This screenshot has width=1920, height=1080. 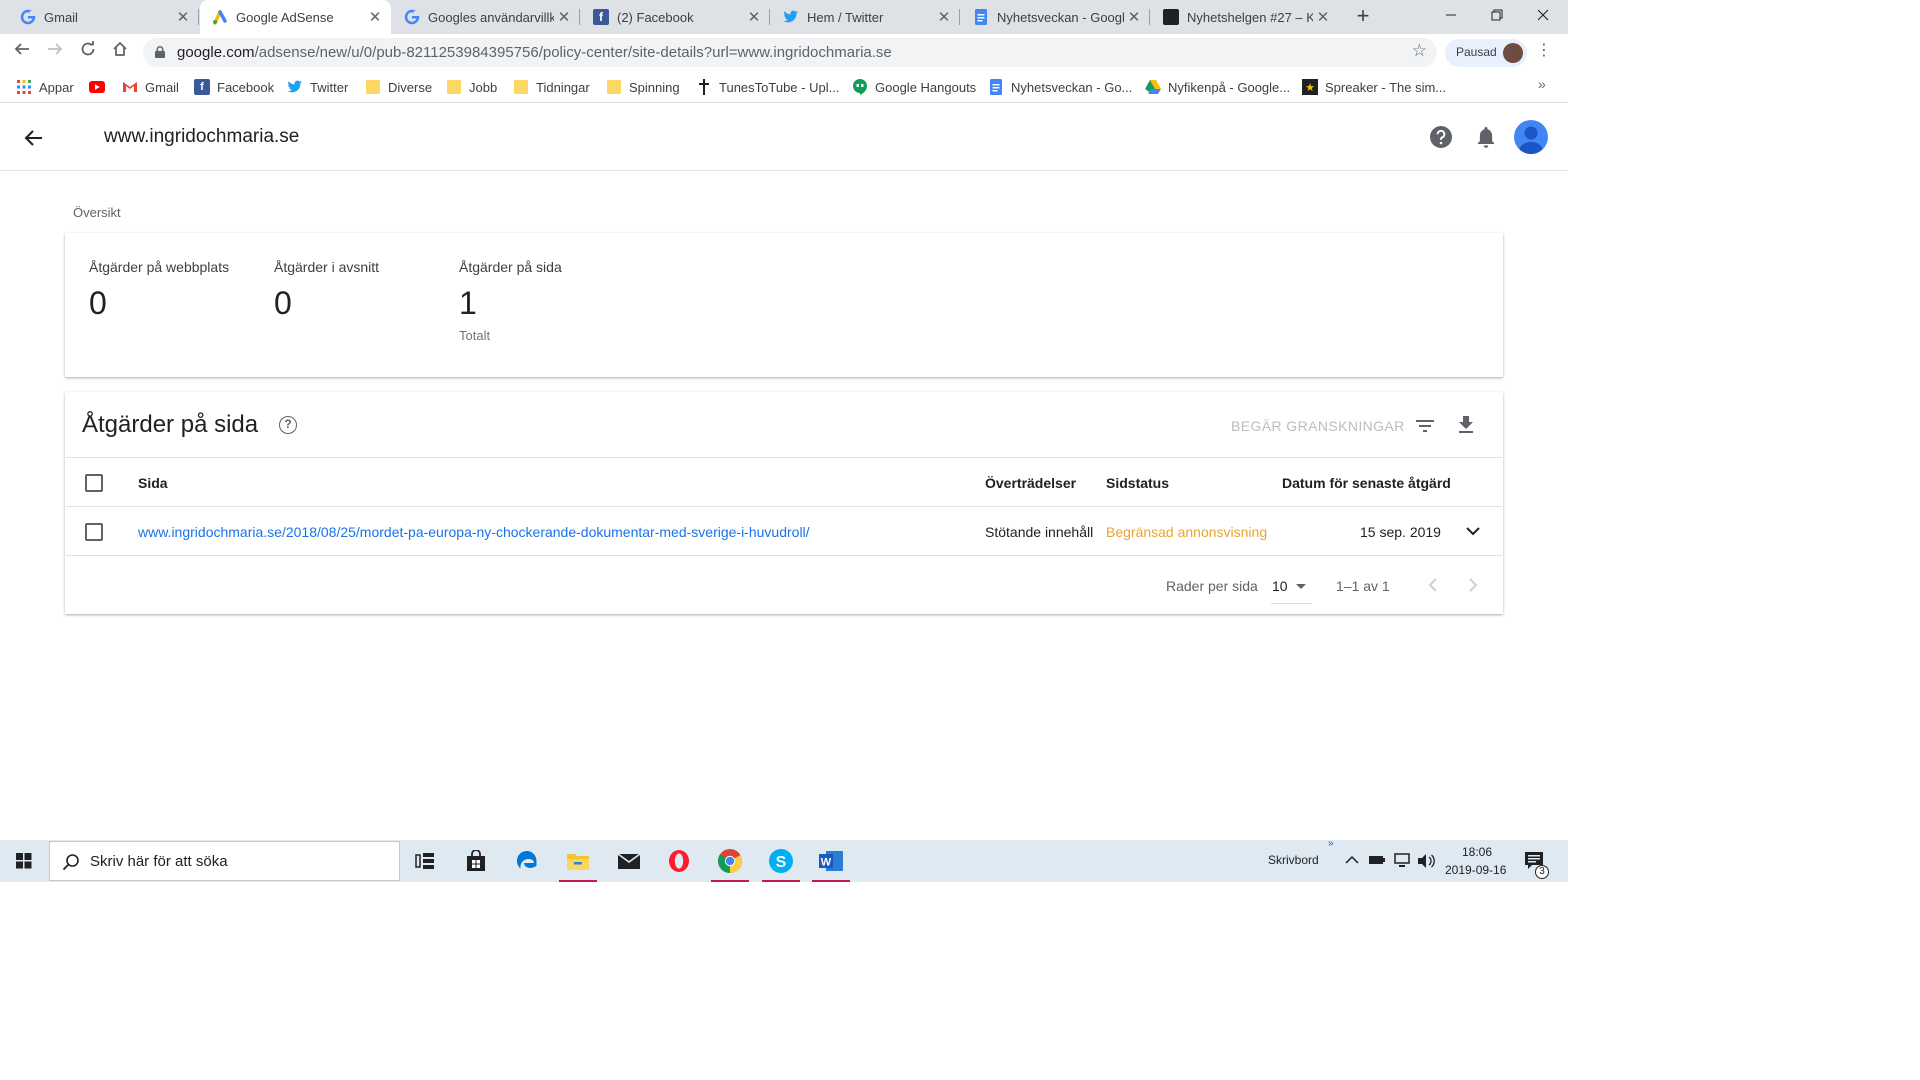 I want to click on browser-menu-icon: ⋮, so click(x=1544, y=50).